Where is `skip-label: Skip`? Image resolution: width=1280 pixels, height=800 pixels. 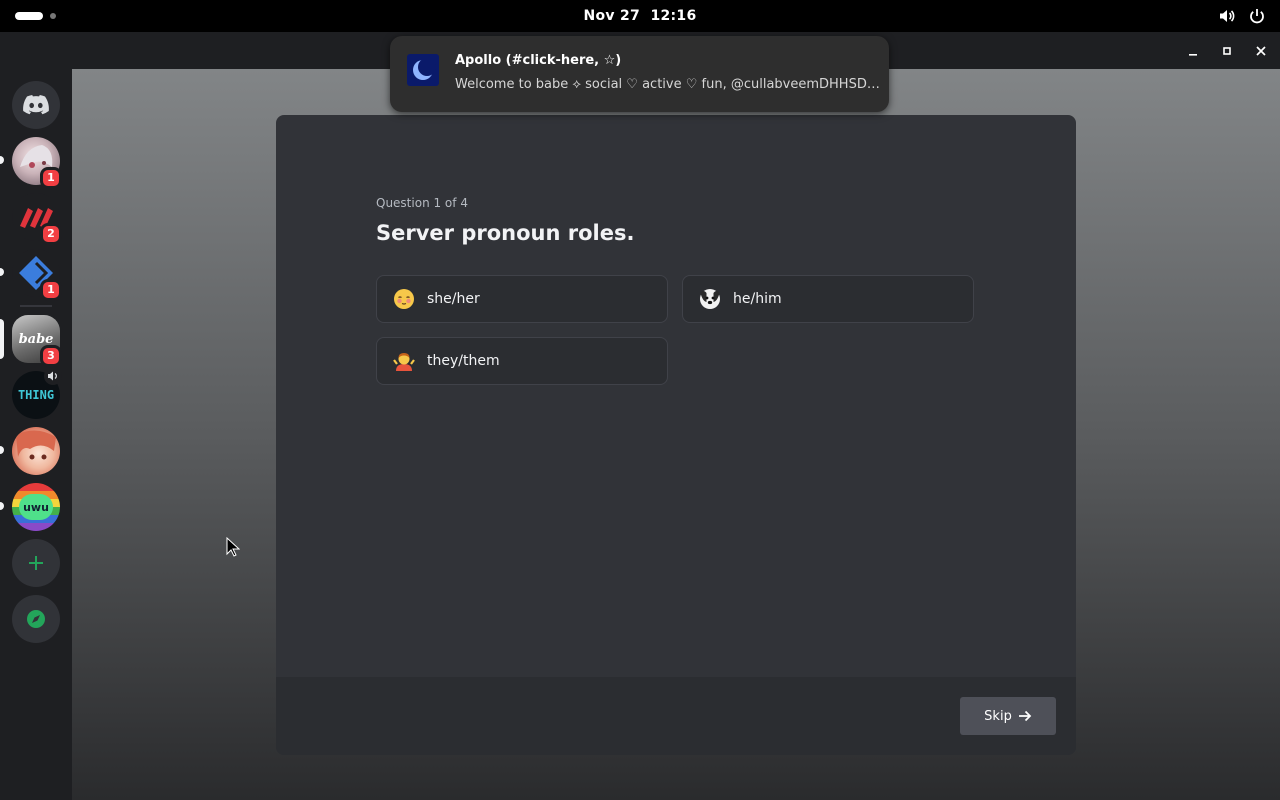 skip-label: Skip is located at coordinates (998, 716).